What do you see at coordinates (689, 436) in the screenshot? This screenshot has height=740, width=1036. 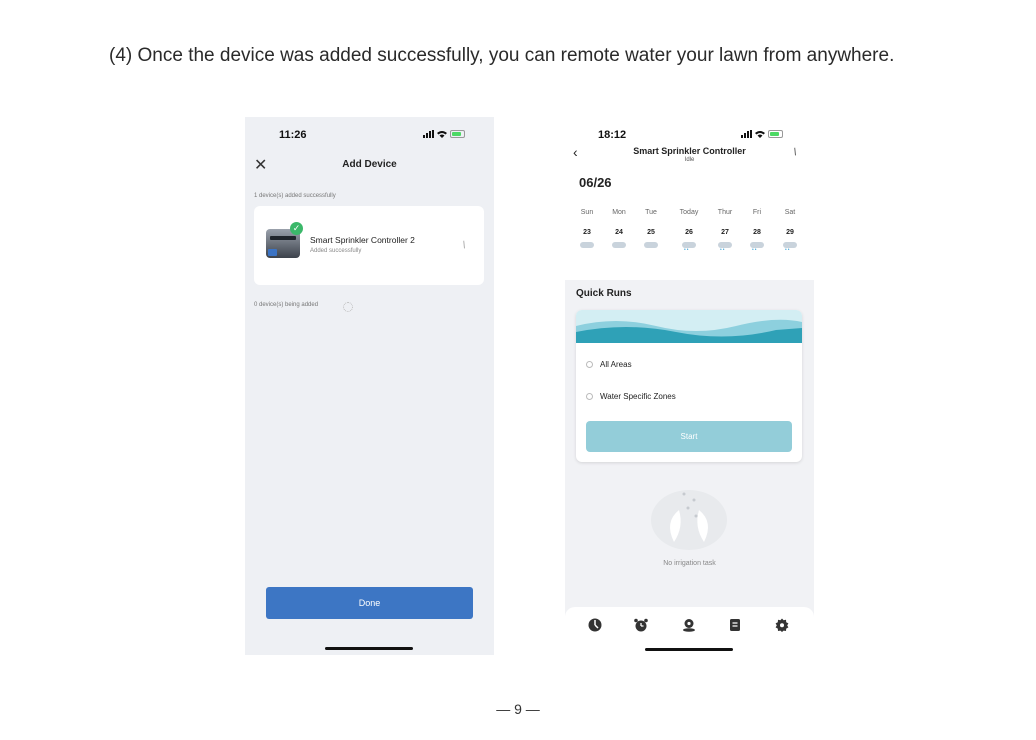 I see `start-button: Start` at bounding box center [689, 436].